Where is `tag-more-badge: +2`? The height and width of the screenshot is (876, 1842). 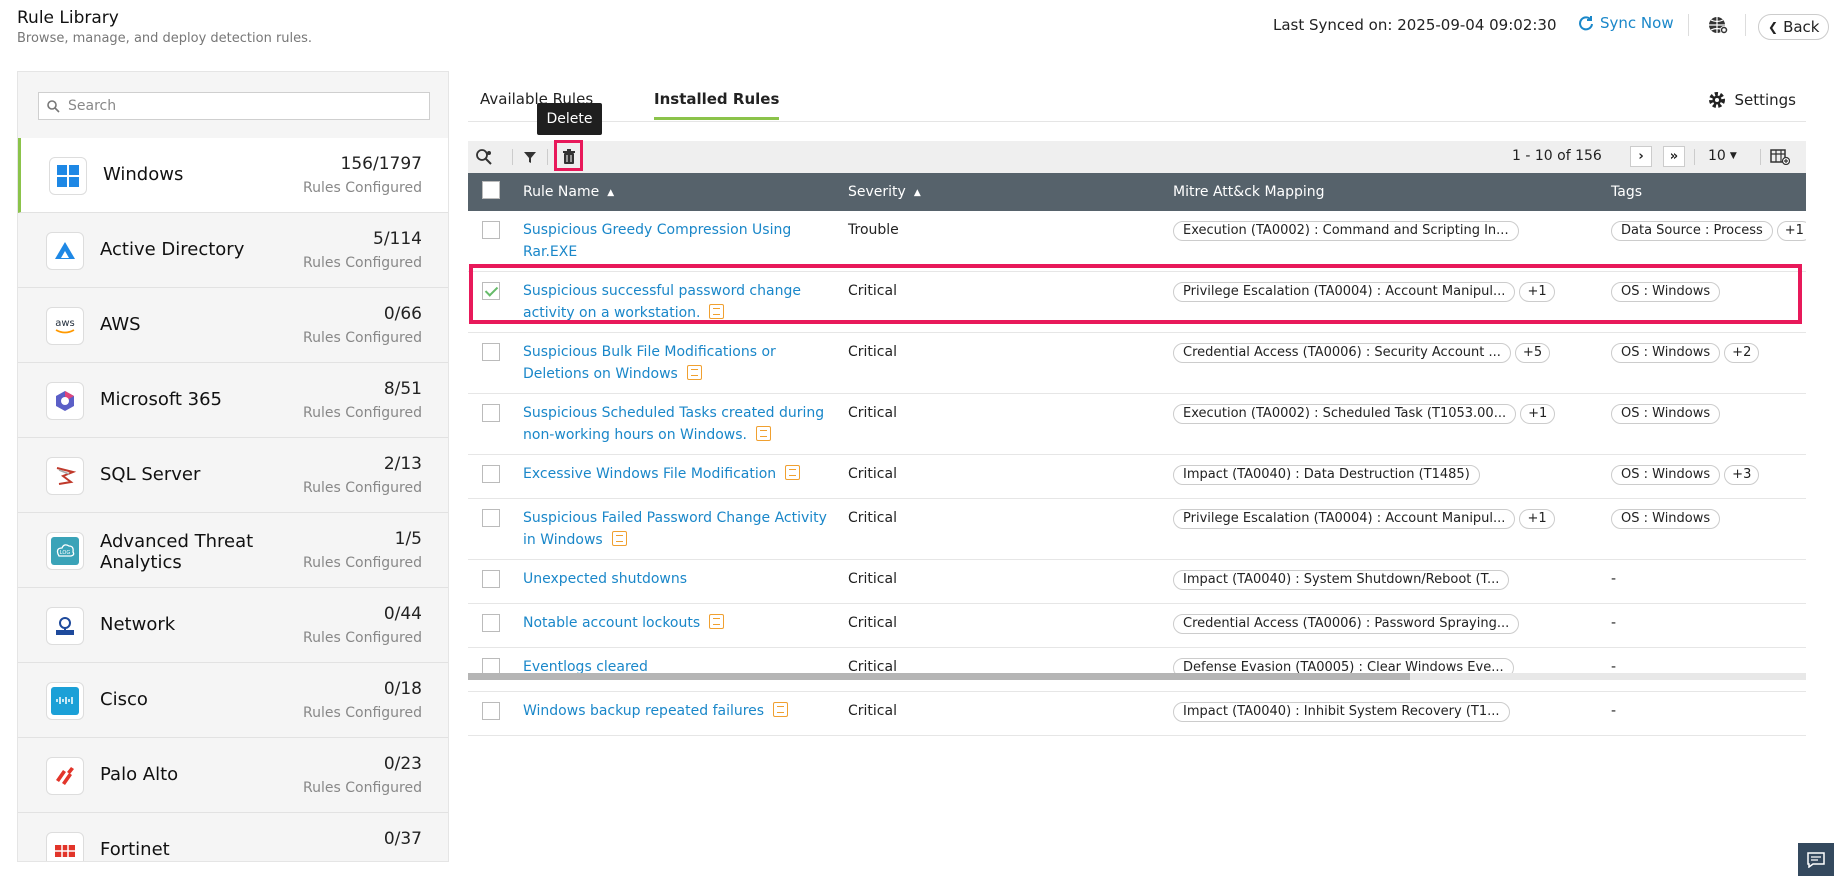 tag-more-badge: +2 is located at coordinates (1742, 353).